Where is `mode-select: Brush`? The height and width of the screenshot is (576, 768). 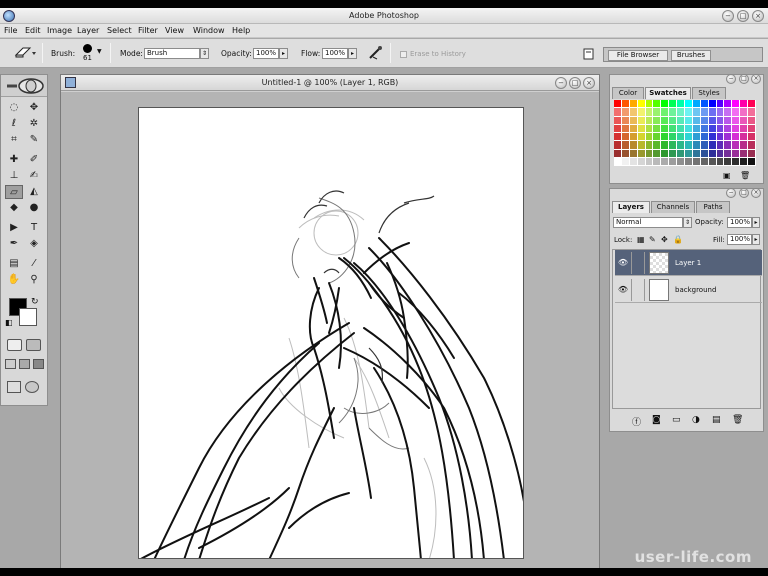 mode-select: Brush is located at coordinates (172, 53).